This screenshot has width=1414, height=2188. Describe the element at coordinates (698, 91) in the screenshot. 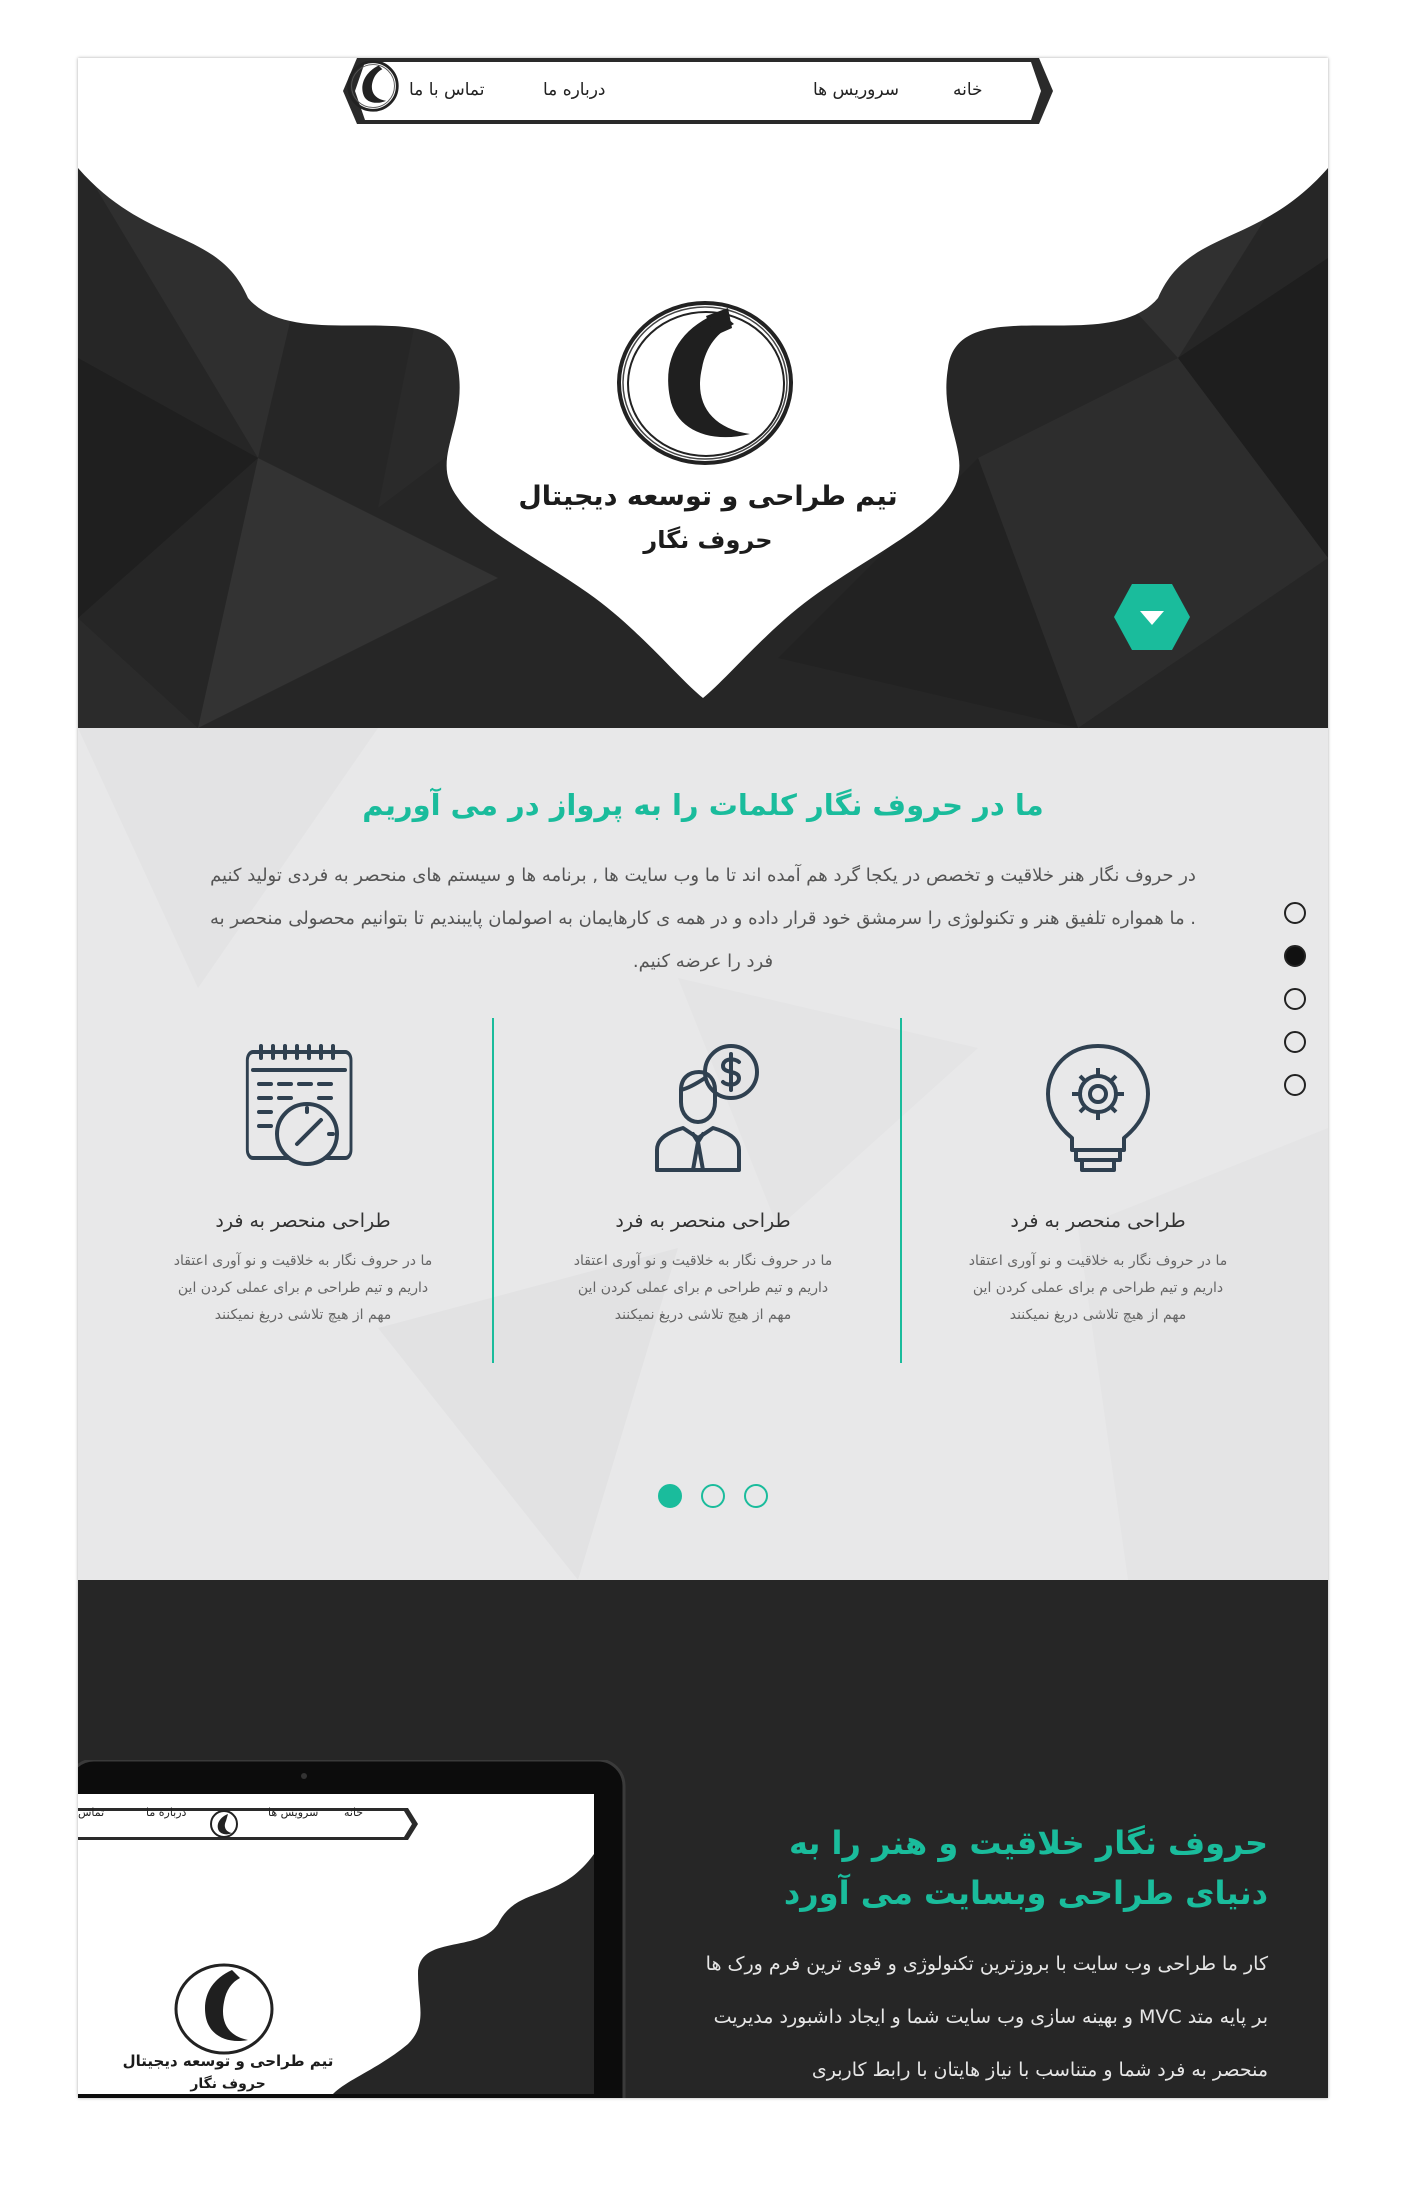

I see `top-navbar: خانه سروریس ها درباره ما تماس با ما` at that location.